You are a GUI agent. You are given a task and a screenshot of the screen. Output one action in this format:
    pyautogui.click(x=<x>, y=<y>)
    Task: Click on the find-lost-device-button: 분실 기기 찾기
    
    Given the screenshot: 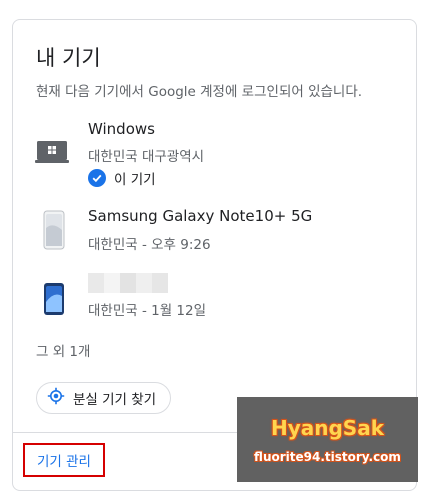 What is the action you would take?
    pyautogui.click(x=104, y=398)
    